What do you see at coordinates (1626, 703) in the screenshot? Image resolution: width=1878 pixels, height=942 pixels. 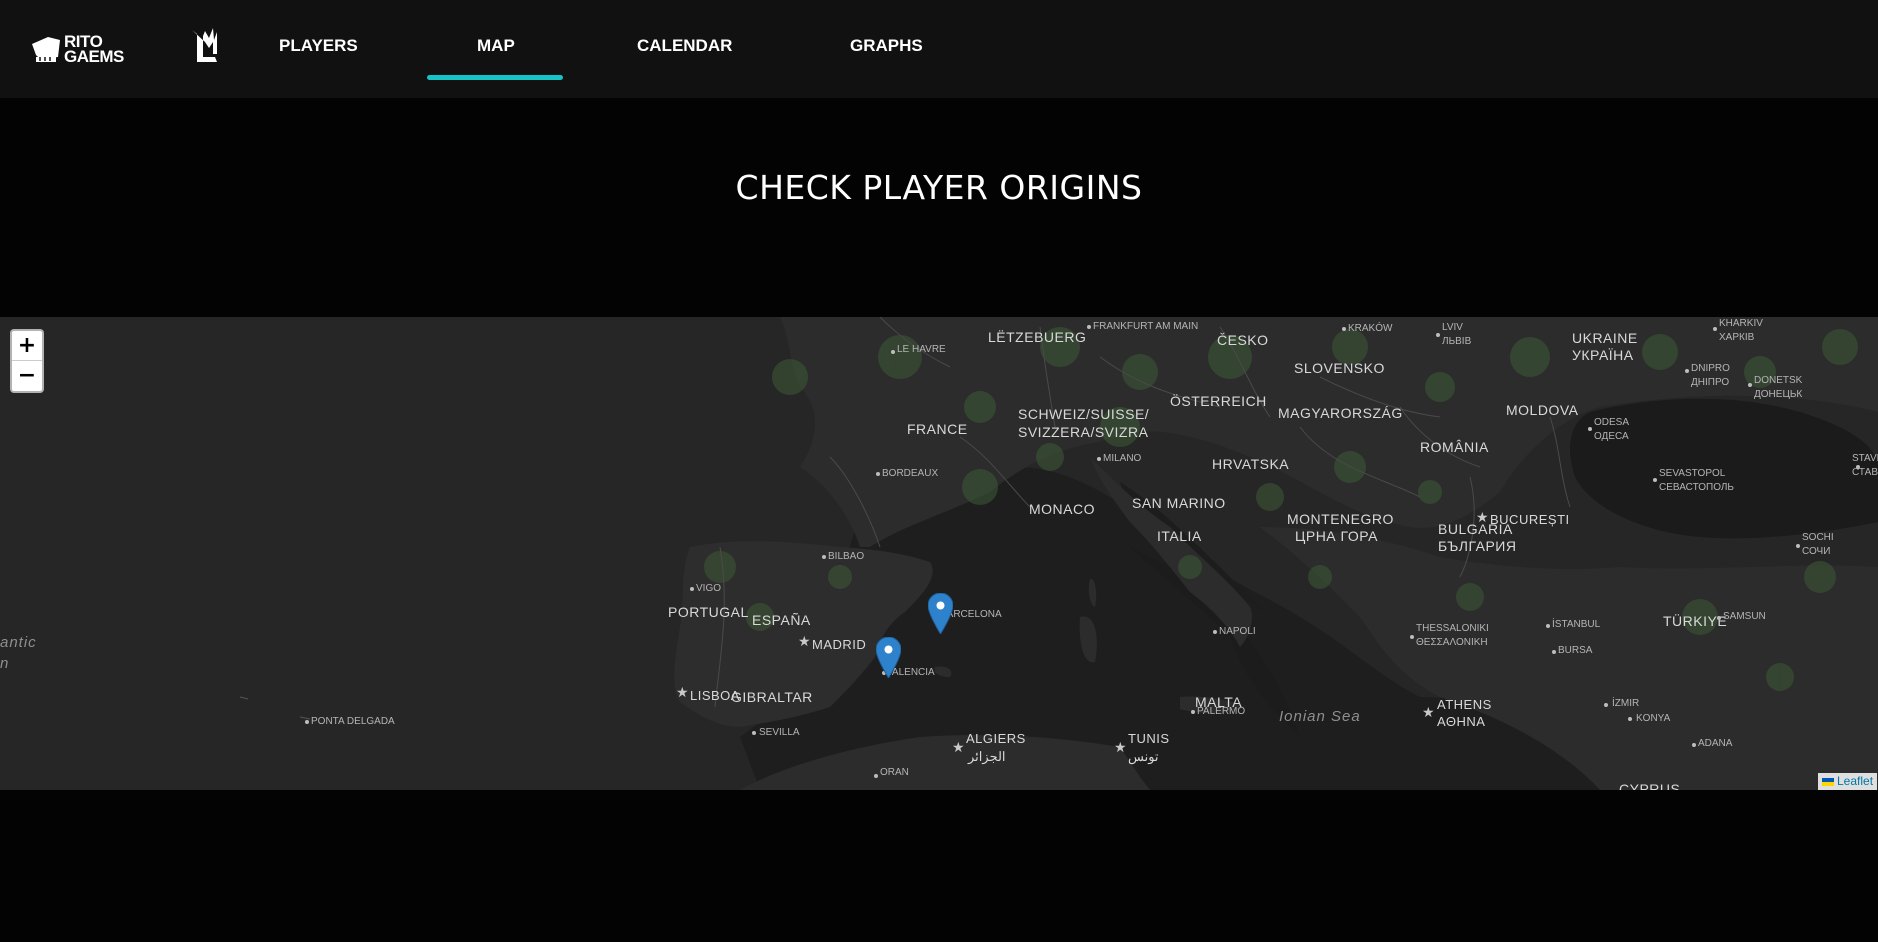 I see `label-izmir: İZMIR` at bounding box center [1626, 703].